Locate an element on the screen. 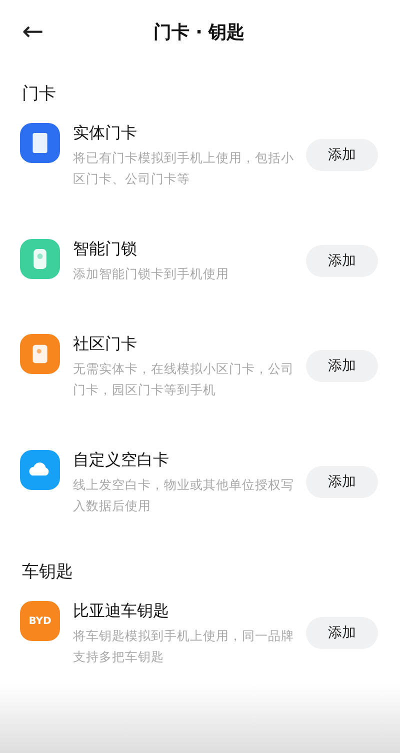 The height and width of the screenshot is (753, 400). item-description: 线上发空白卡，物业或其他单位授权写入数据后使用 is located at coordinates (184, 495).